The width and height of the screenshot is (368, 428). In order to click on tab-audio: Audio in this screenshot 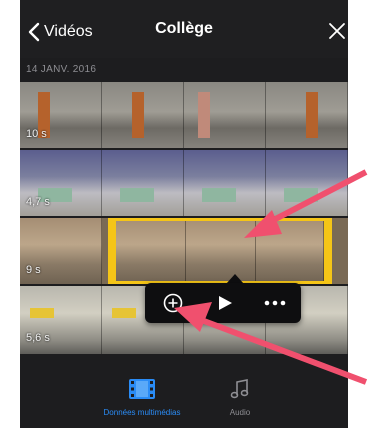, I will do `click(240, 397)`.